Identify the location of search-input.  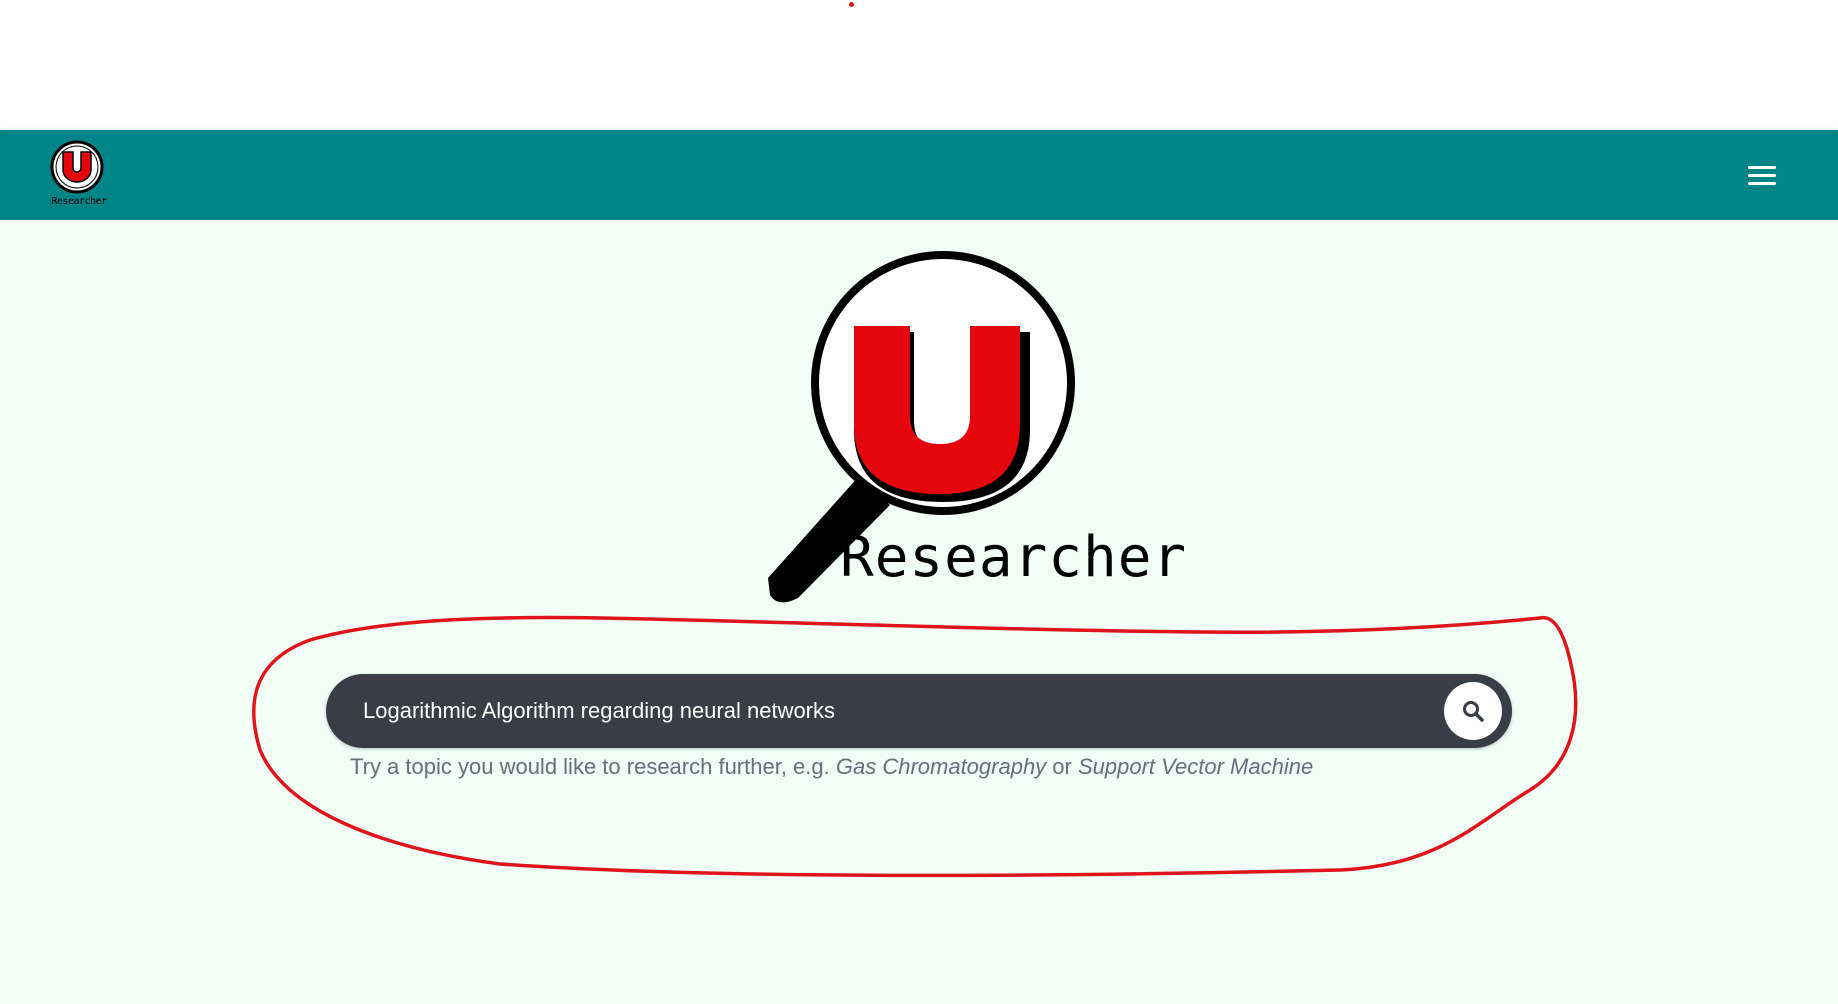
(885, 711).